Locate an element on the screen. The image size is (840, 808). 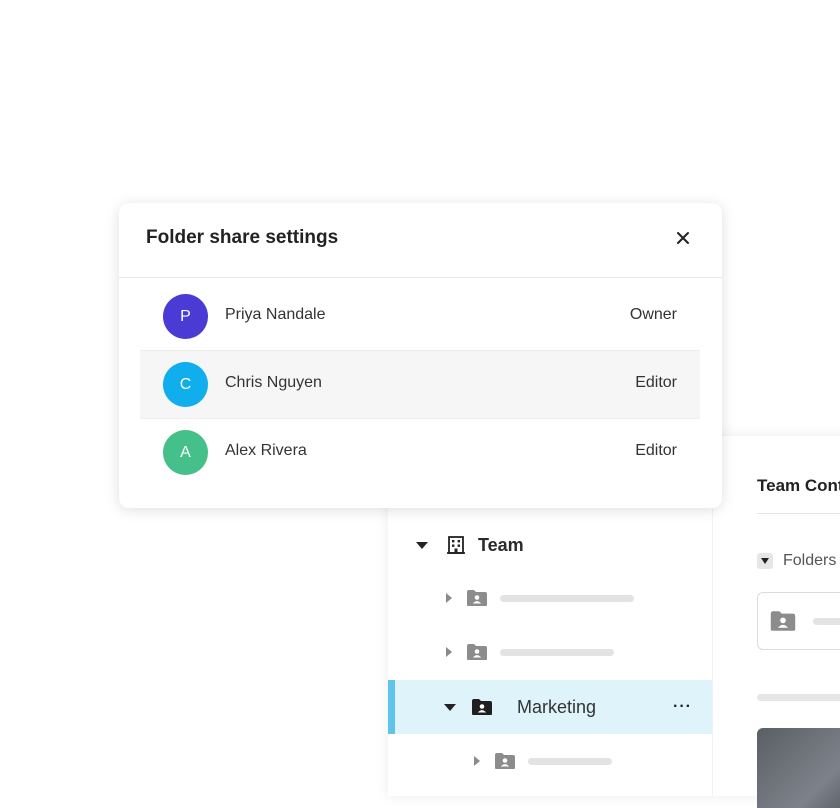
tree-item-team: Team is located at coordinates (550, 545).